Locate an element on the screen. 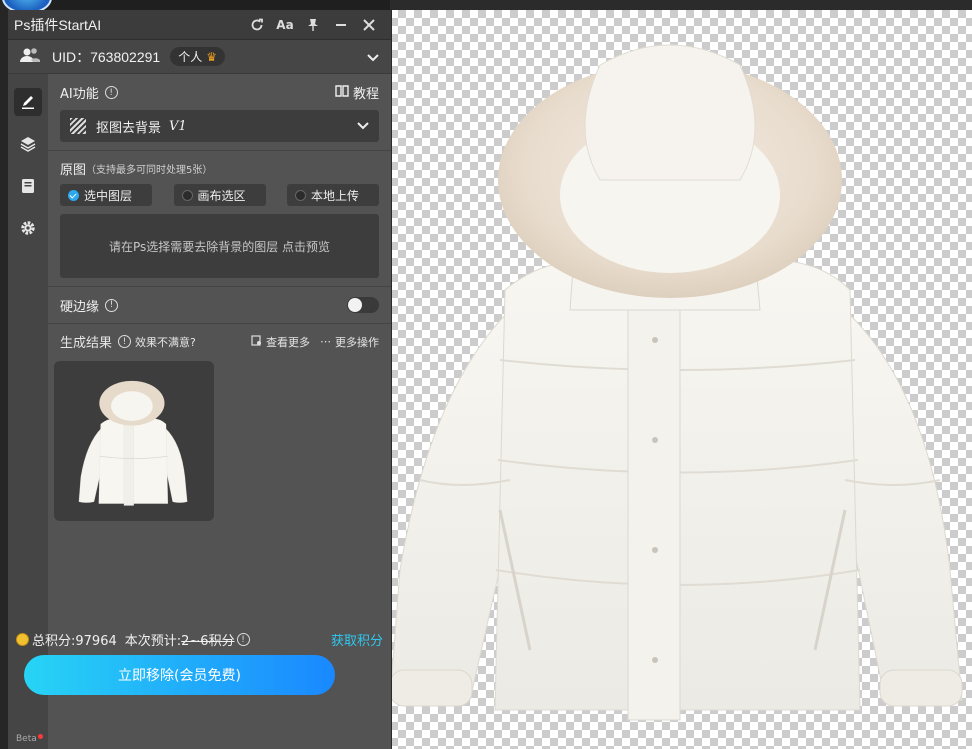 The image size is (972, 749). minimize-icon is located at coordinates (341, 25).